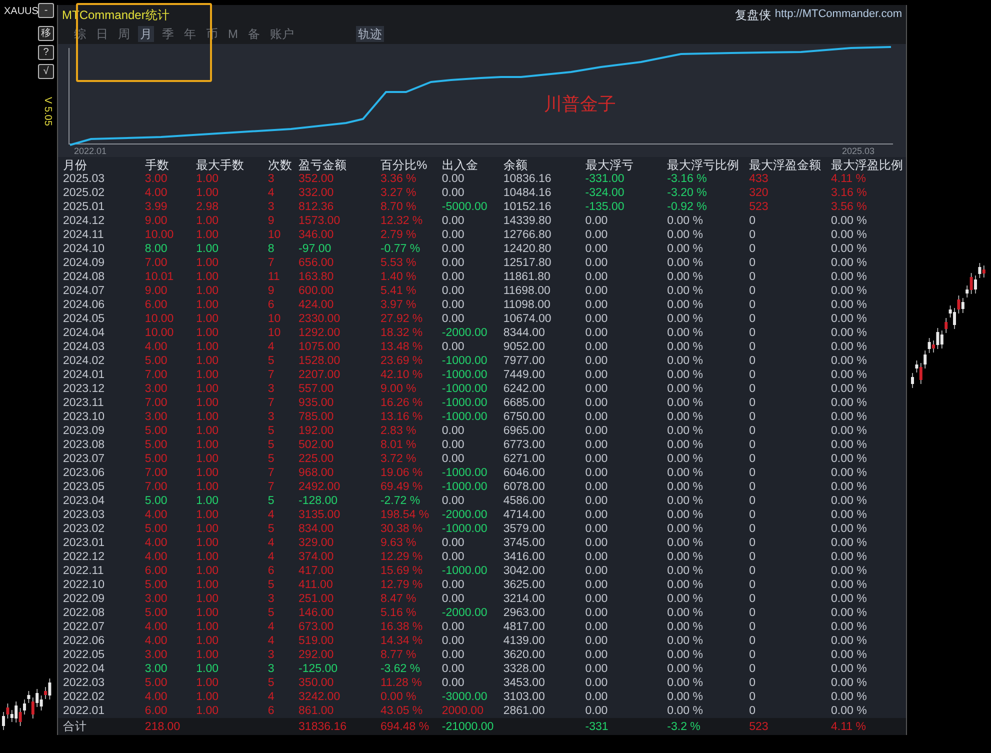 The image size is (991, 753). What do you see at coordinates (273, 277) in the screenshot?
I see `table-cell-text: 11` at bounding box center [273, 277].